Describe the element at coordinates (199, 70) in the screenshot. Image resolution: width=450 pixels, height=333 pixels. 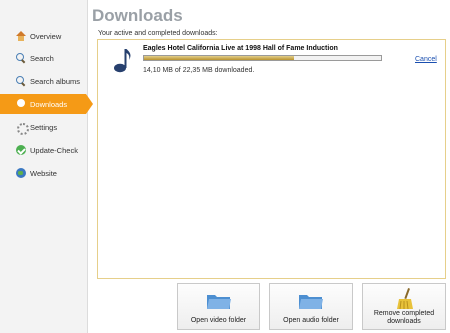
I see `download-status: 14,10 MB of 22,35 MB downloaded.` at that location.